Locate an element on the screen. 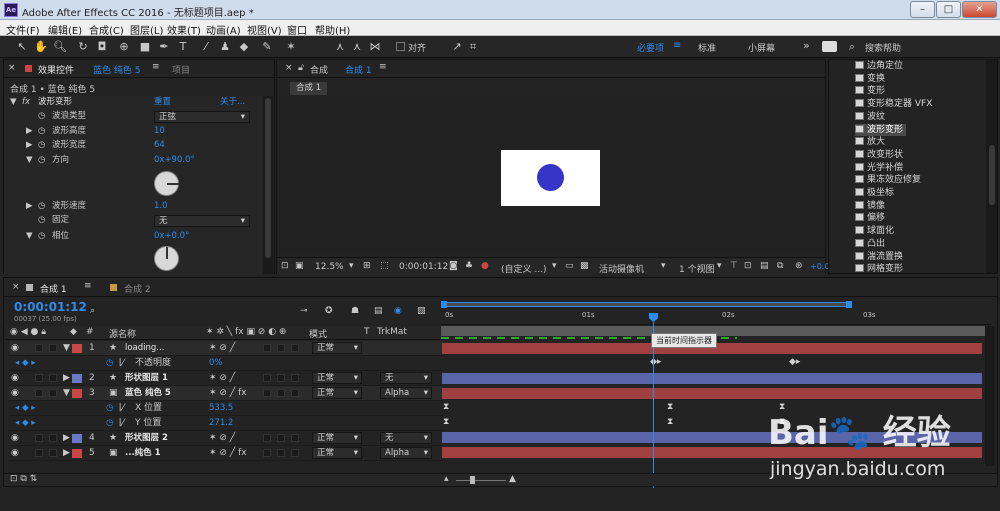  viewer-timecode: 0:00:01:12 is located at coordinates (423, 267).